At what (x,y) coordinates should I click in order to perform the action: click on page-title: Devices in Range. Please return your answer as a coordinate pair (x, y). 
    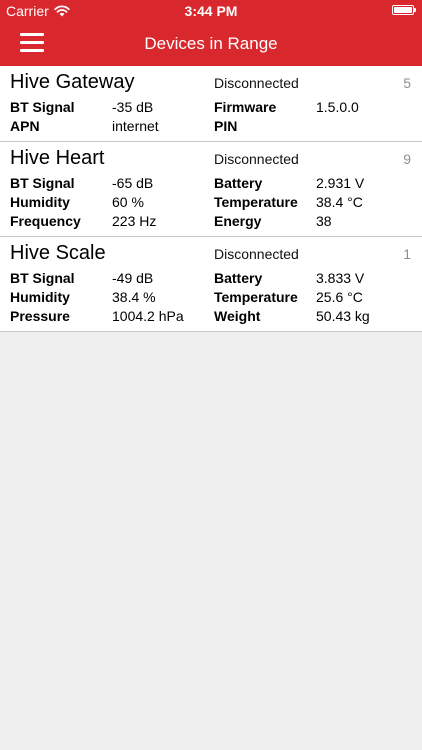
    Looking at the image, I should click on (211, 43).